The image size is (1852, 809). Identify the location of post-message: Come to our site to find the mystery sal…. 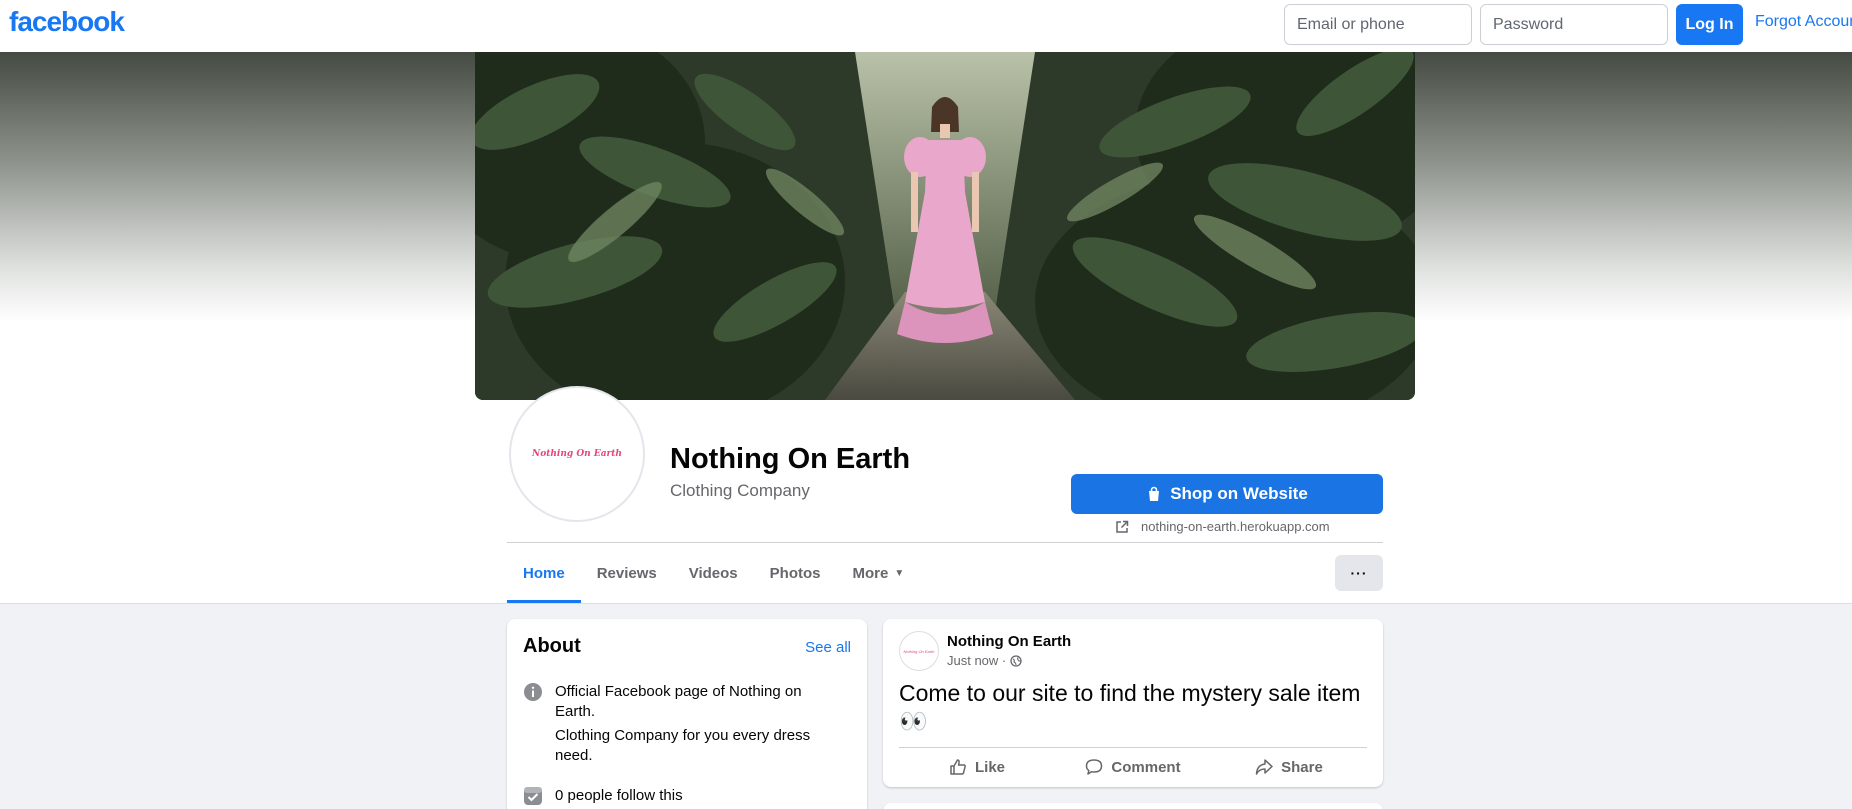
(1130, 707).